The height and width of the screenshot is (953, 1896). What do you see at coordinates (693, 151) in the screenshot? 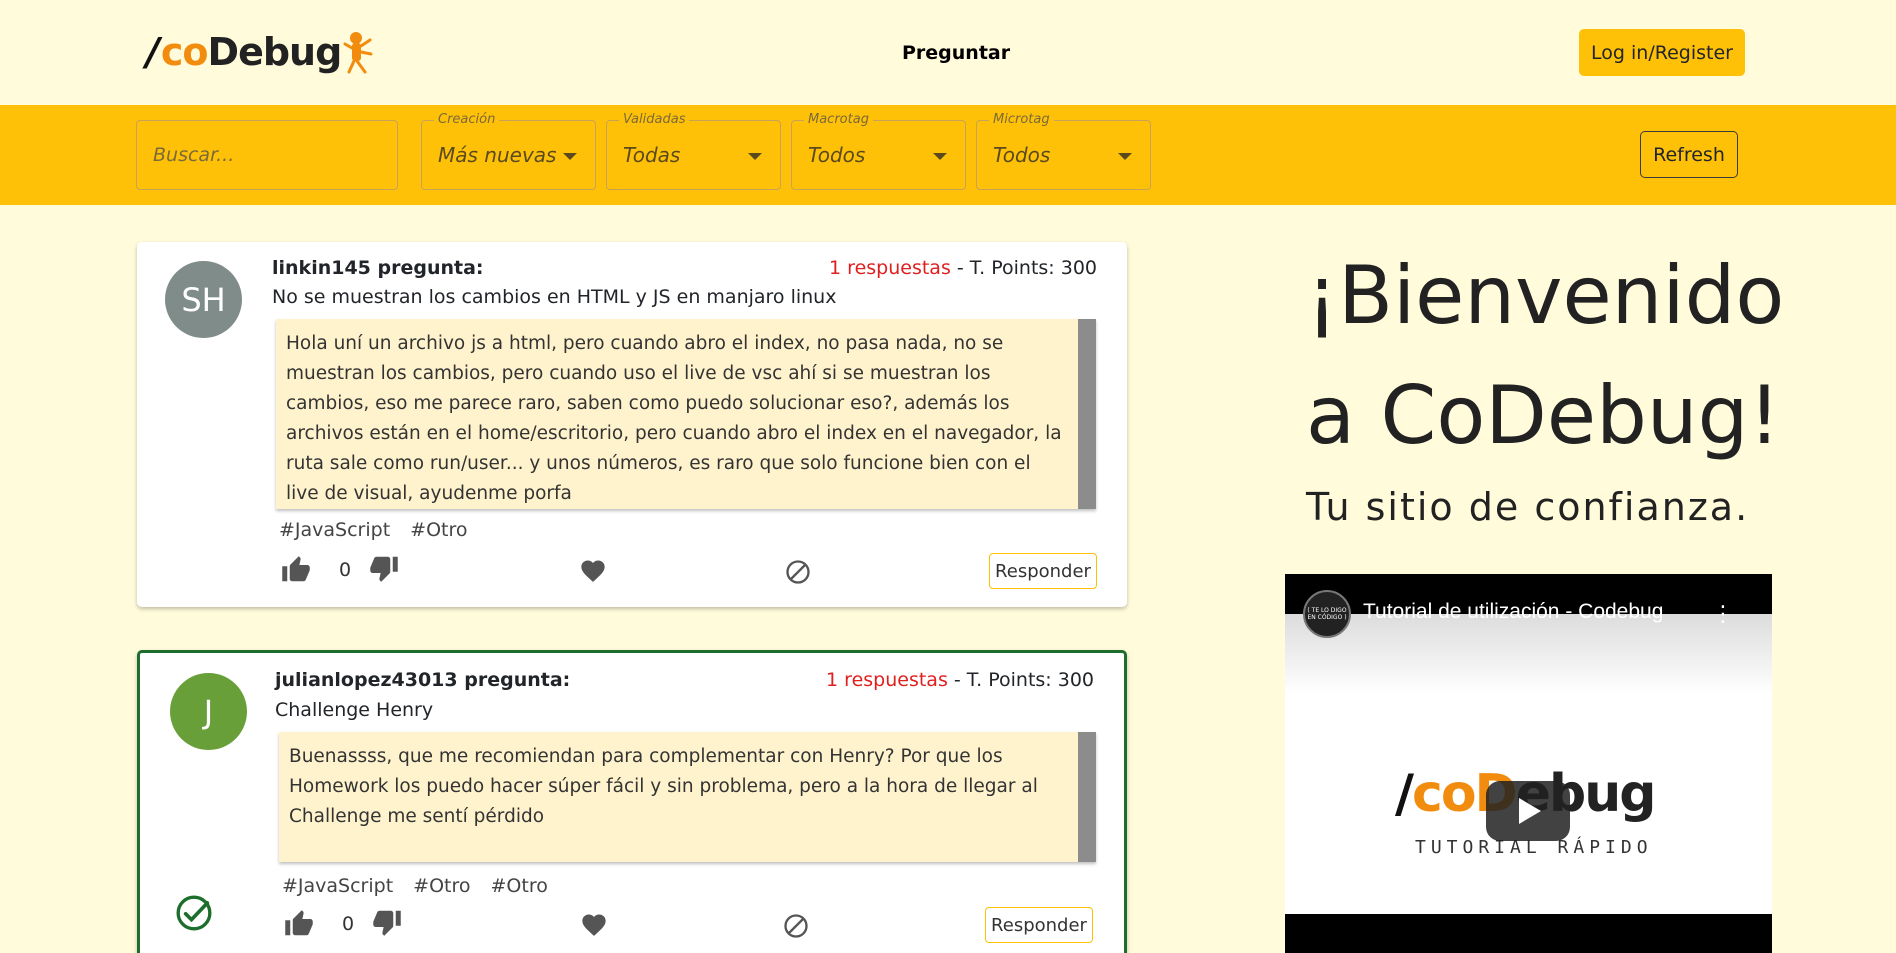
I see `validated-select: Validadas Todas` at bounding box center [693, 151].